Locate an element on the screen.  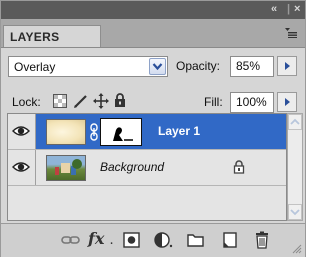
opacity-input: 85% is located at coordinates (252, 66).